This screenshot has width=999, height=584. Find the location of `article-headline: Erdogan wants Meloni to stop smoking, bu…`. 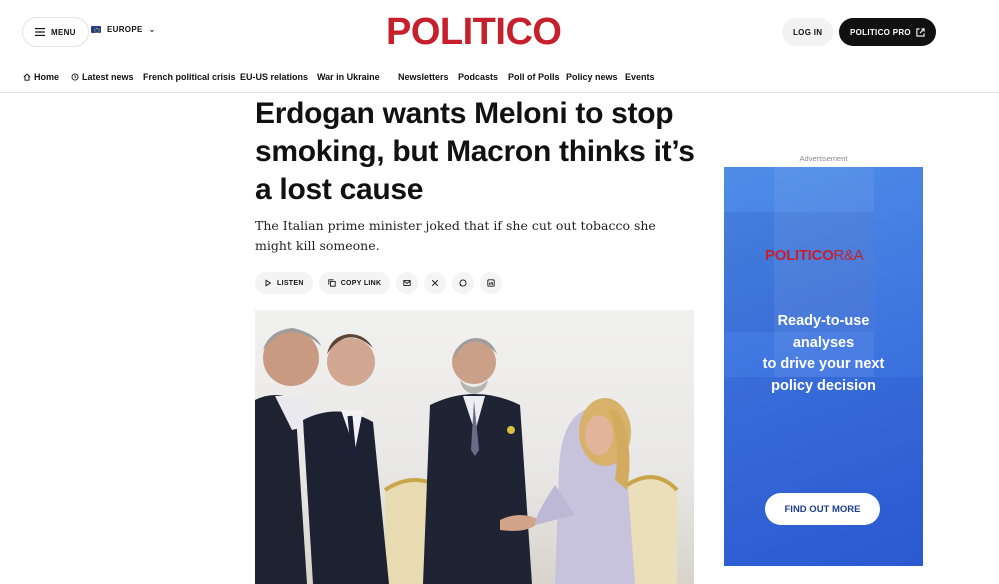

article-headline: Erdogan wants Meloni to stop smoking, bu… is located at coordinates (475, 151).